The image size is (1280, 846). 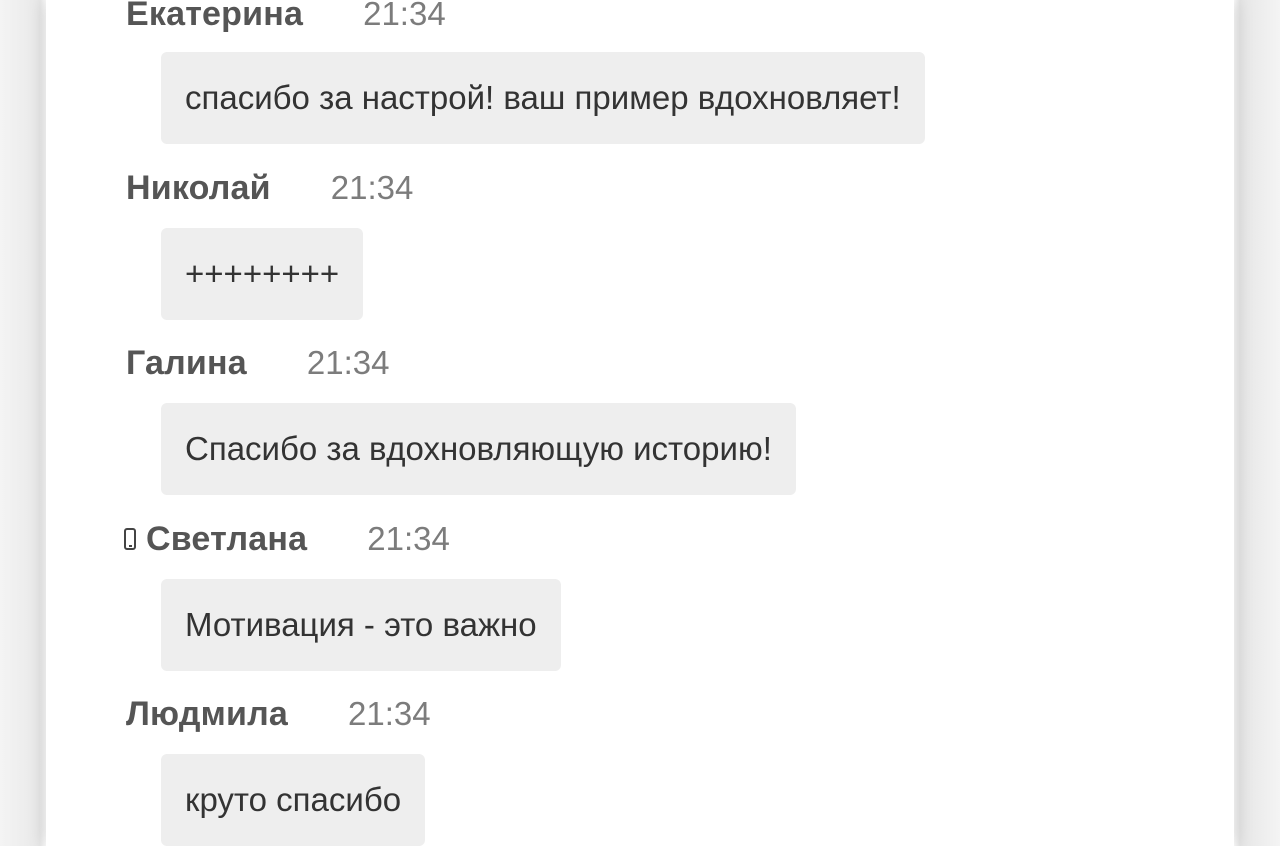 I want to click on message-author: Людмила, so click(x=207, y=714).